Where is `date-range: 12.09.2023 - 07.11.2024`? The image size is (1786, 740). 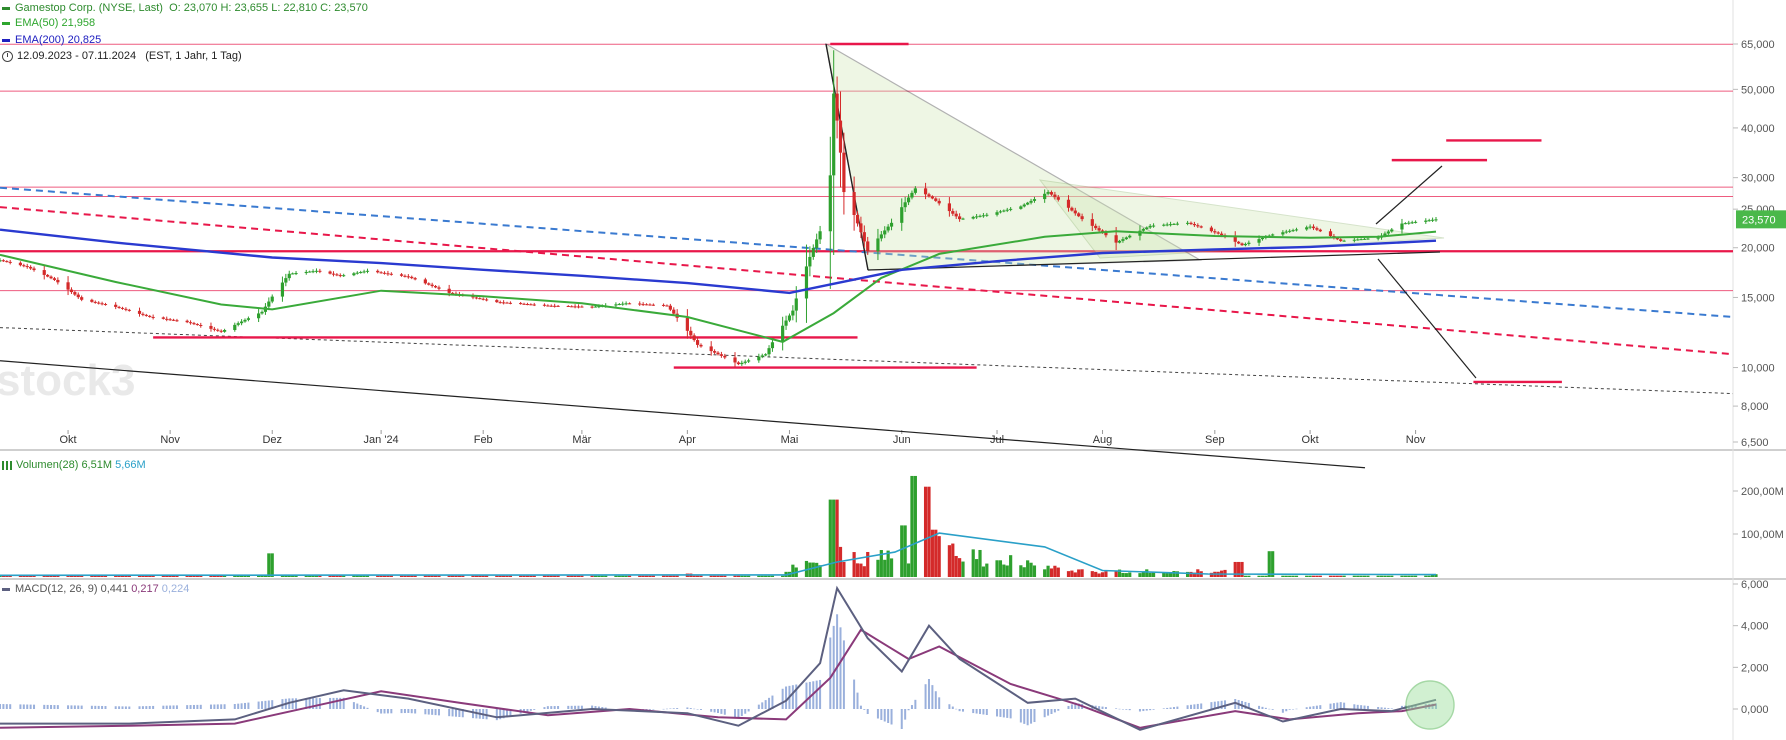 date-range: 12.09.2023 - 07.11.2024 is located at coordinates (77, 56).